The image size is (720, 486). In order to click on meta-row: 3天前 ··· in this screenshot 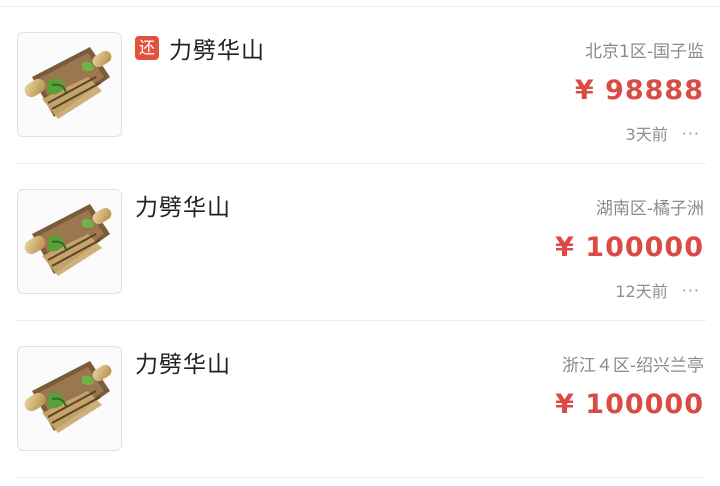, I will do `click(663, 133)`.